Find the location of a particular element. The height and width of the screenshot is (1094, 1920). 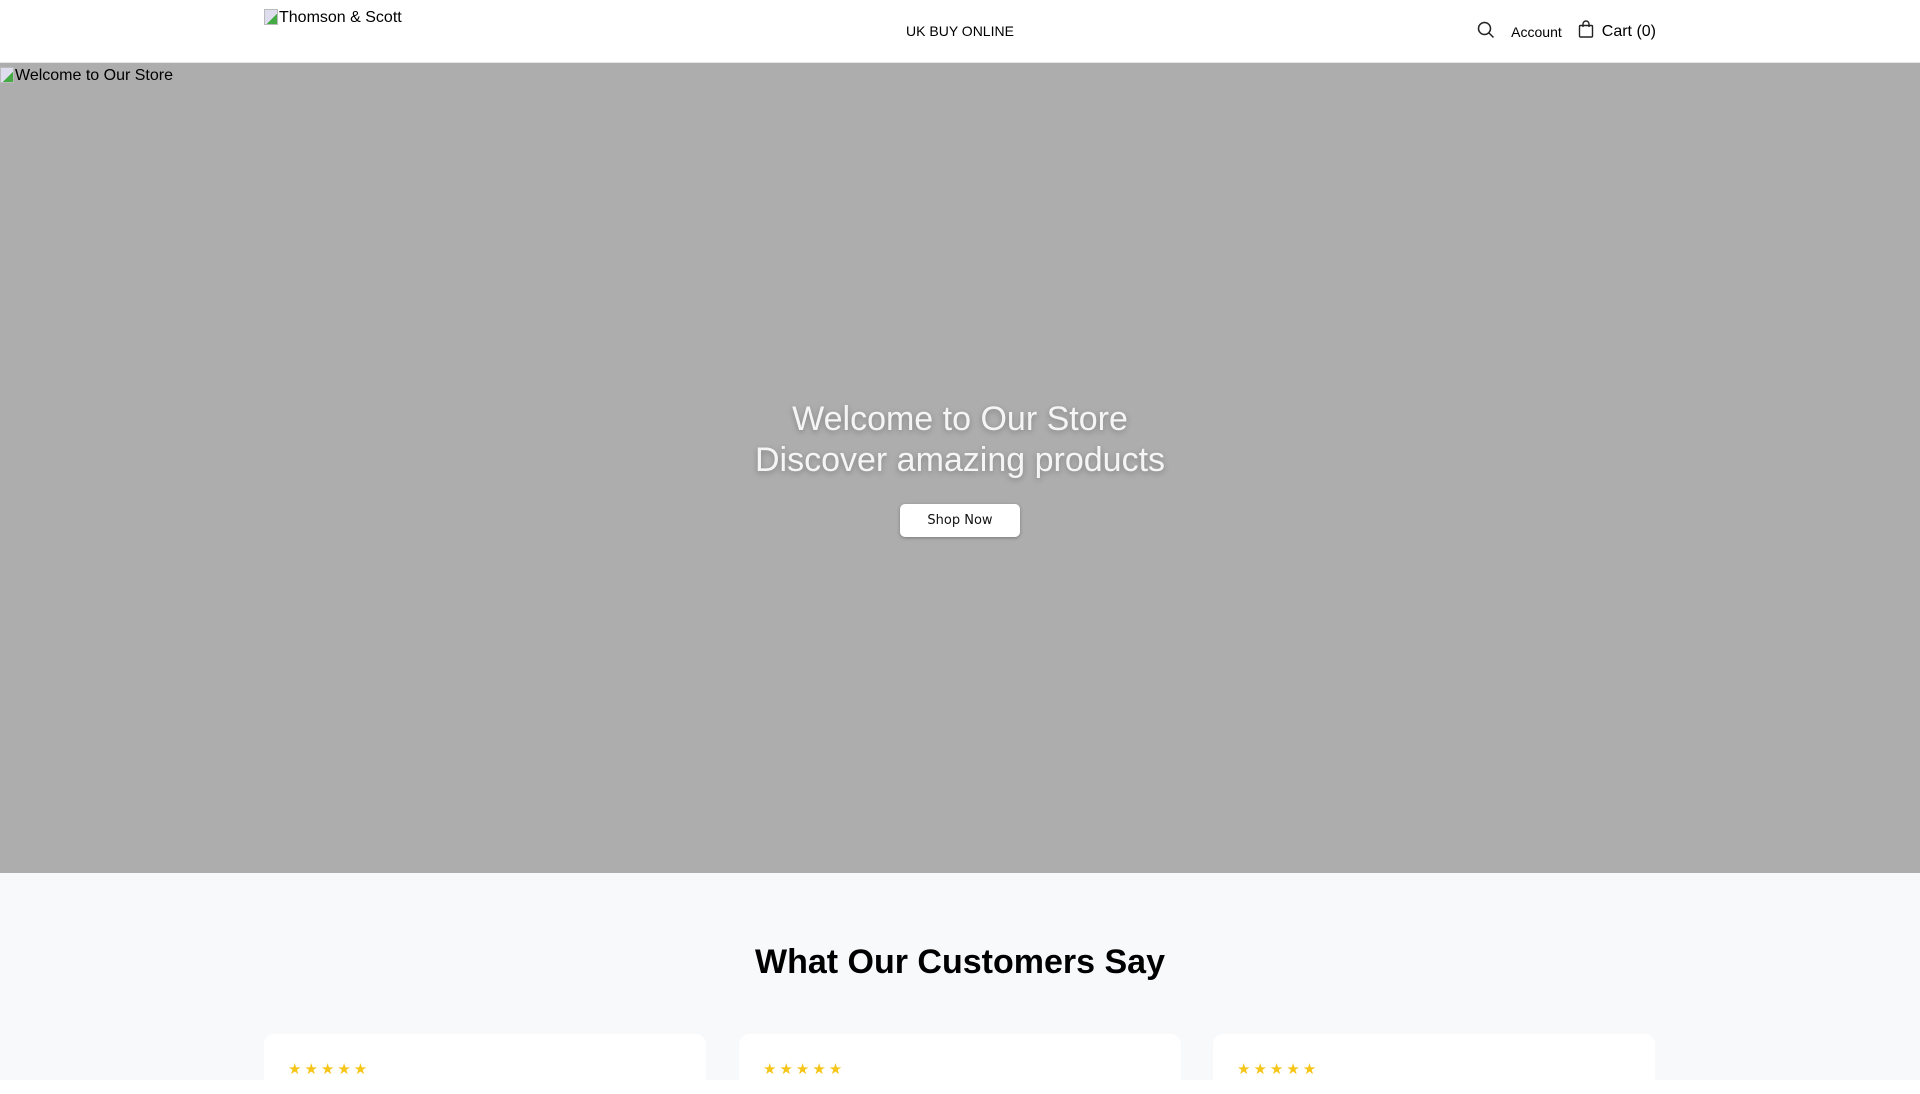

hero-image: Welcome to Our Store is located at coordinates (86, 76).